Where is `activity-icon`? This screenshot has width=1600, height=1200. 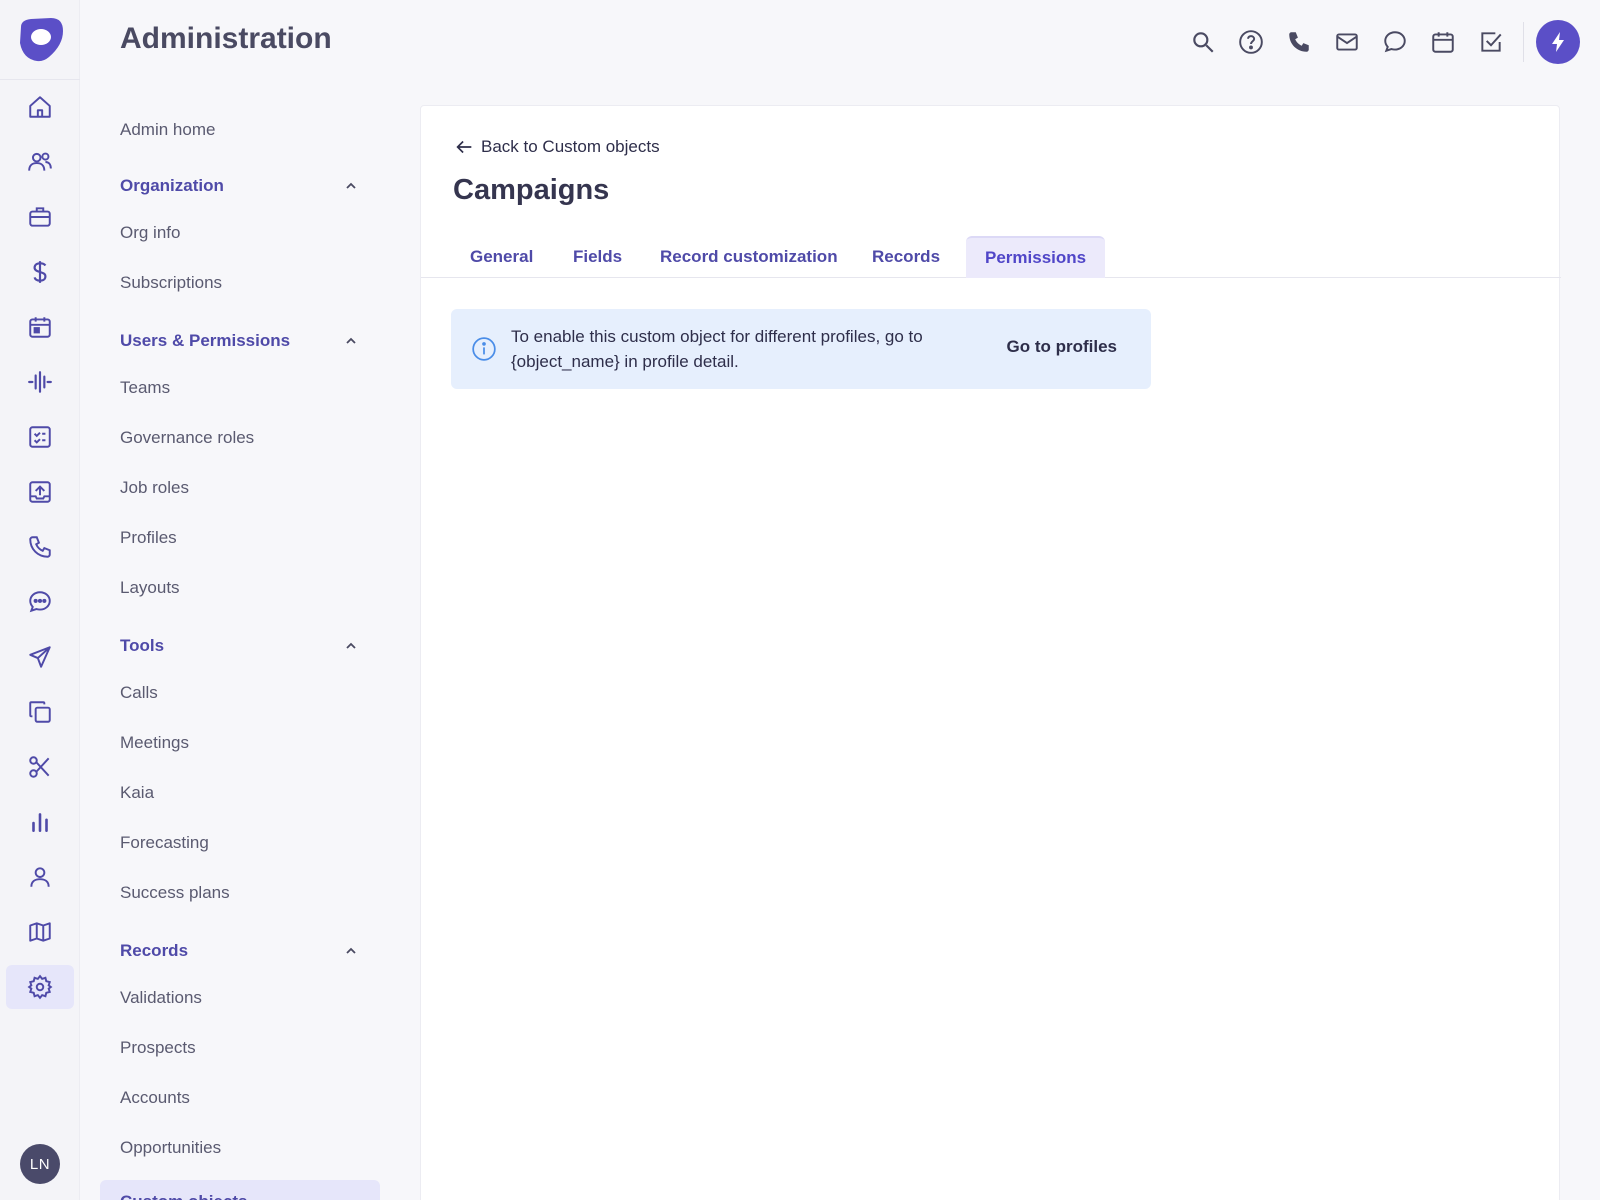
activity-icon is located at coordinates (40, 382).